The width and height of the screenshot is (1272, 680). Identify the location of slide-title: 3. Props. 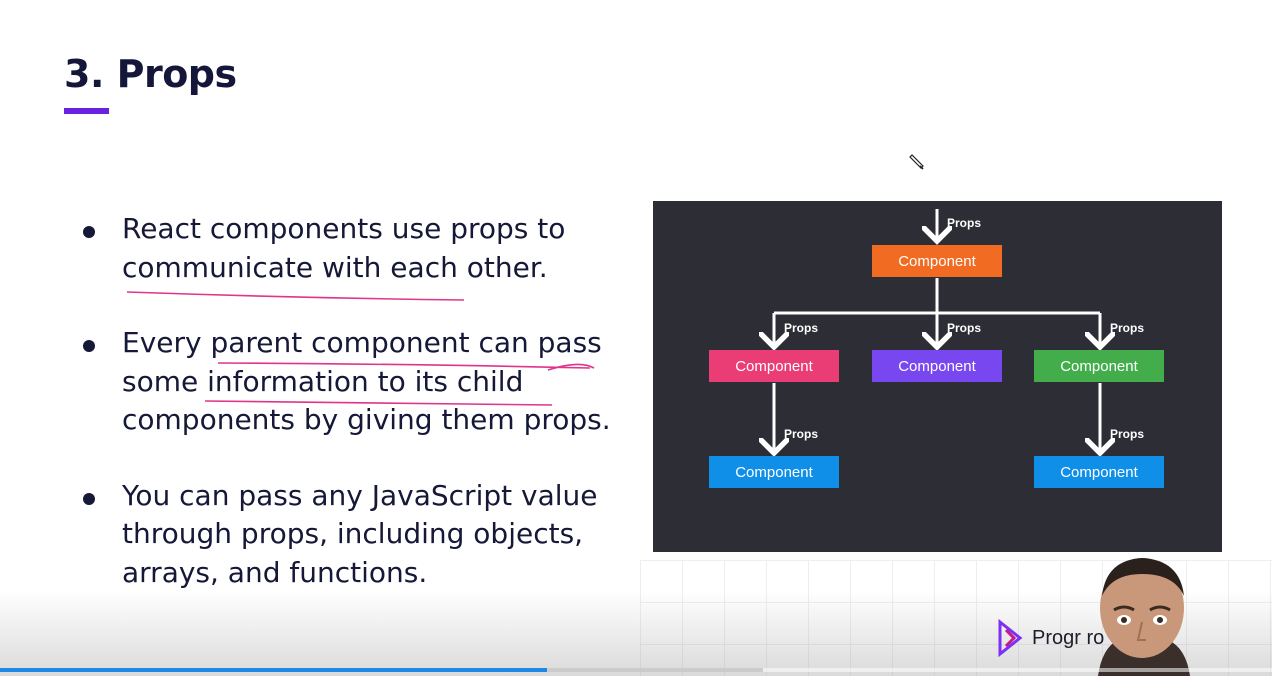
(150, 74).